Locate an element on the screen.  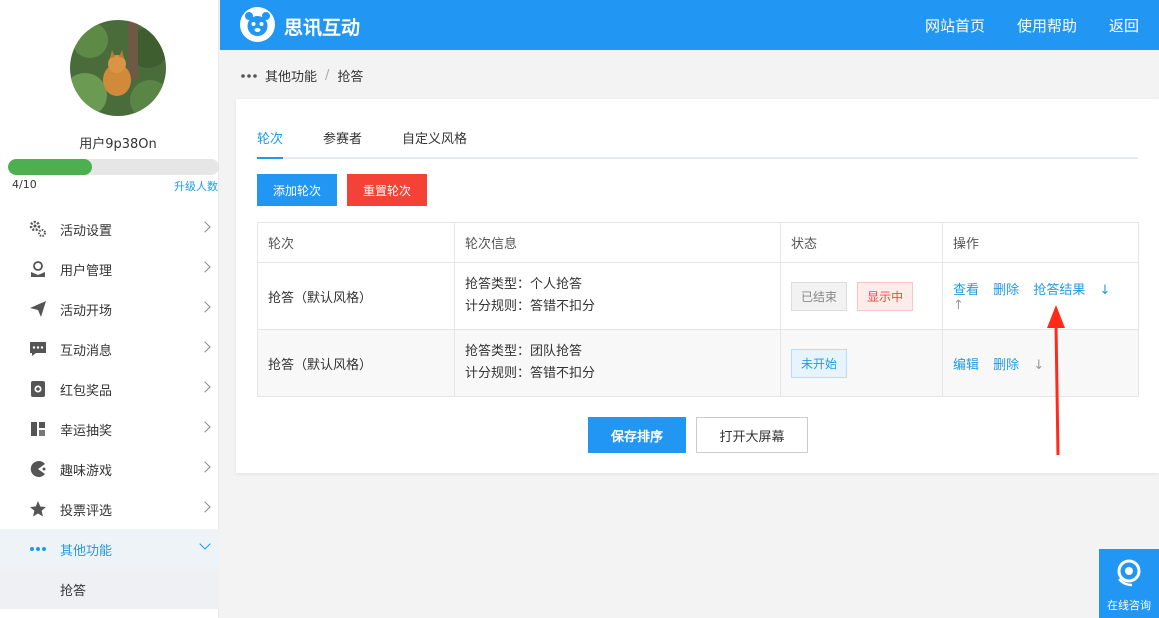
top-header: 思讯互动 网站首页 使用帮助 返回 is located at coordinates (689, 25).